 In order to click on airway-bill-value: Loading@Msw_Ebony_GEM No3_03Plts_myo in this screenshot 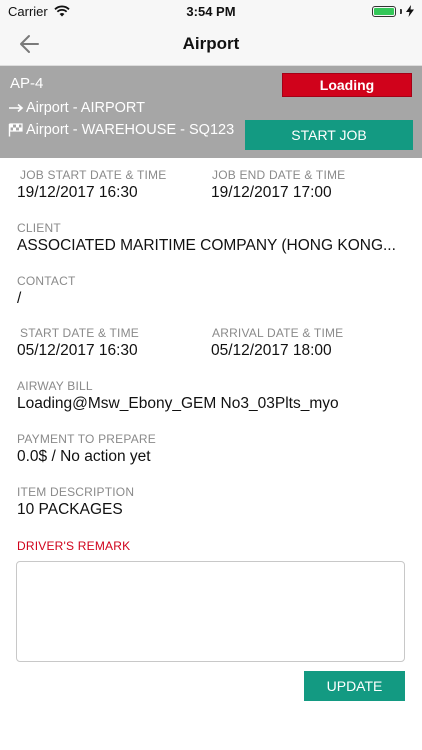, I will do `click(178, 403)`.